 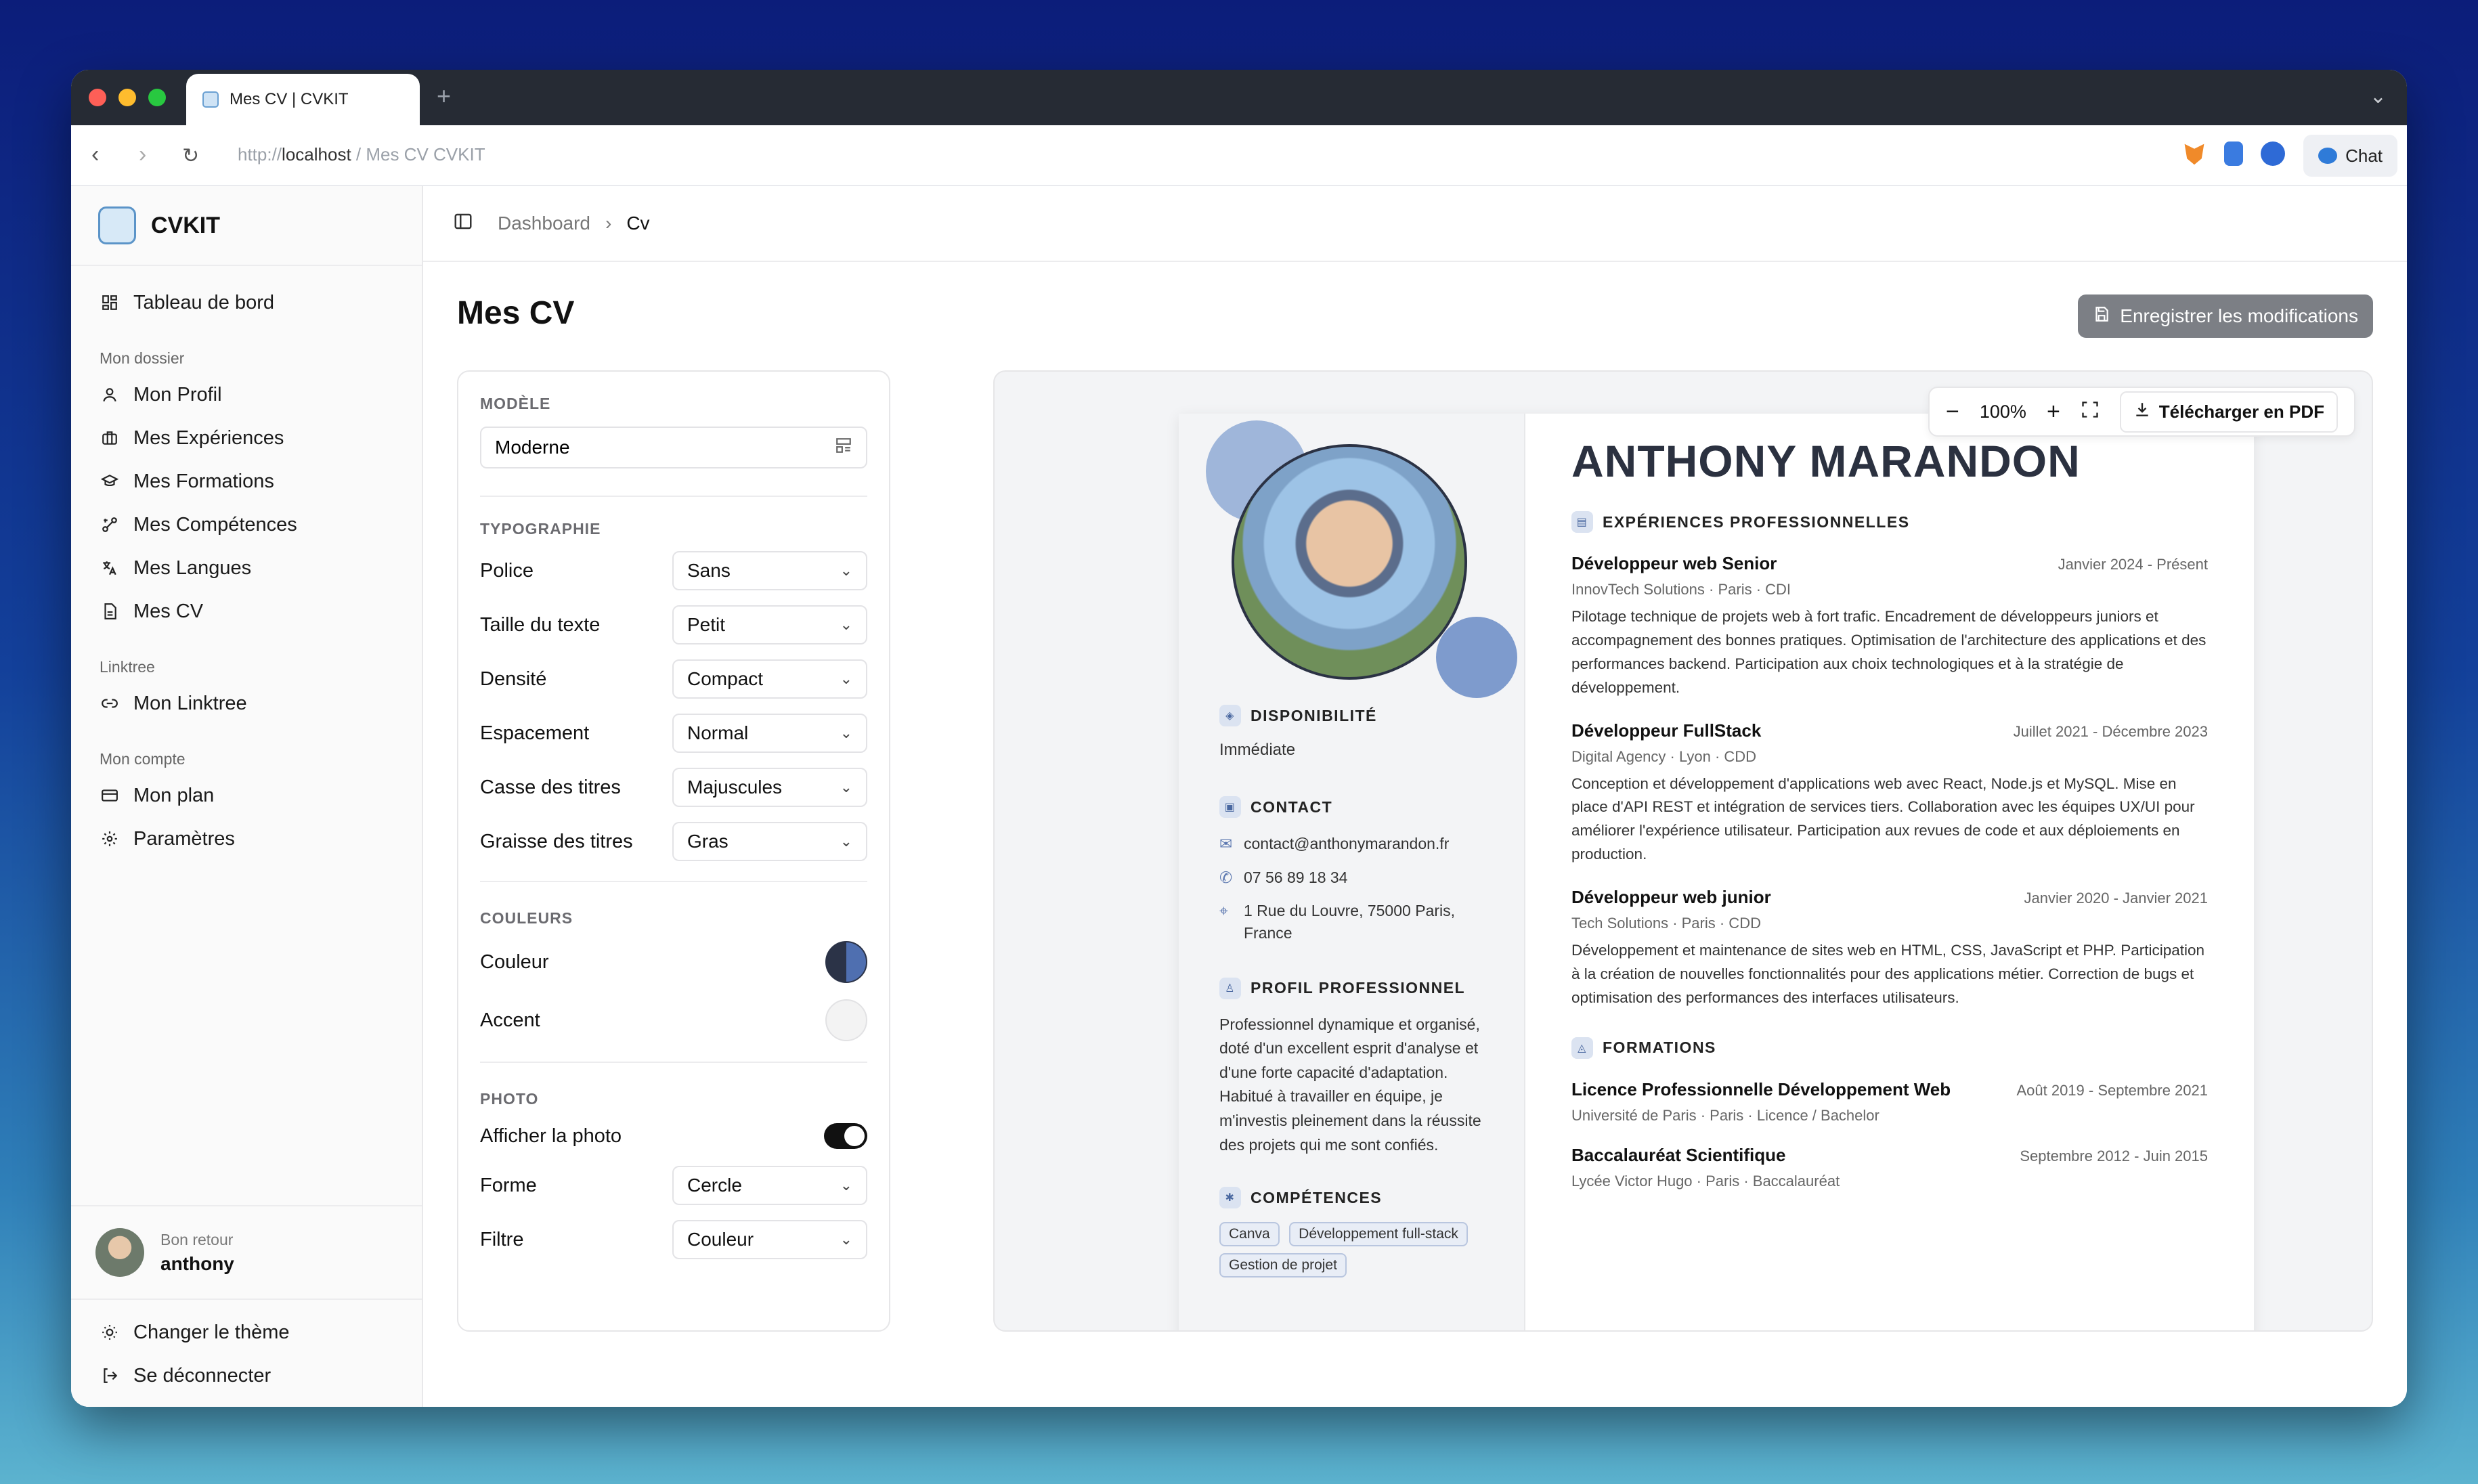 I want to click on sidebar-item-label: Mes Expériences, so click(x=209, y=438).